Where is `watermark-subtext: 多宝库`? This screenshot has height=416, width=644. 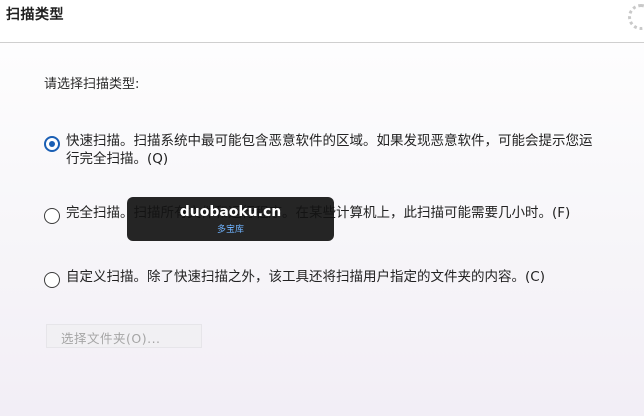 watermark-subtext: 多宝库 is located at coordinates (230, 230).